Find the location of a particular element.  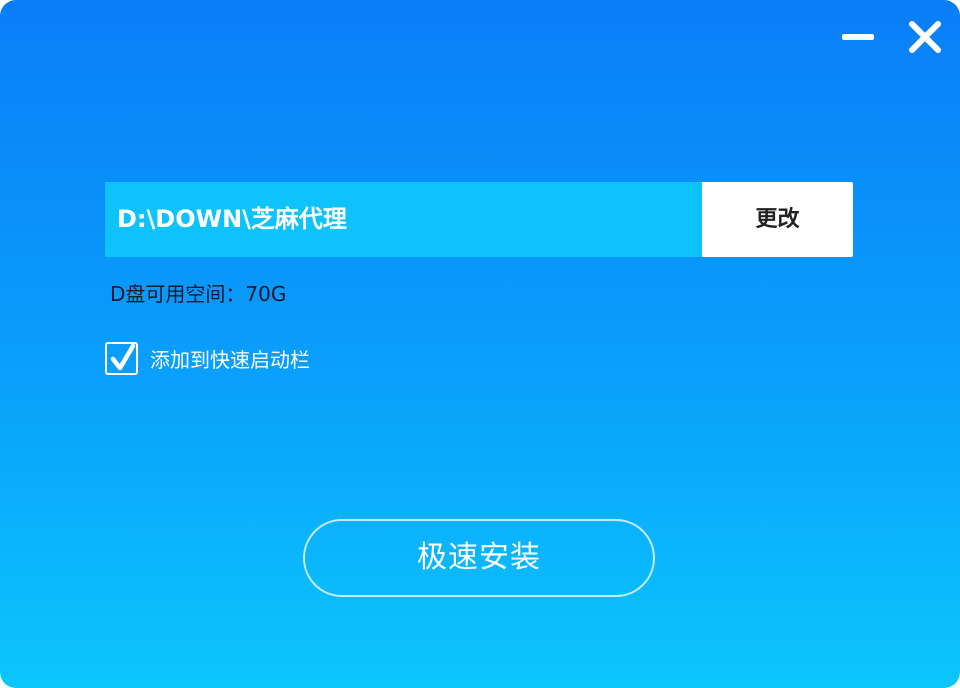

disk-space-value: 70G is located at coordinates (266, 294).